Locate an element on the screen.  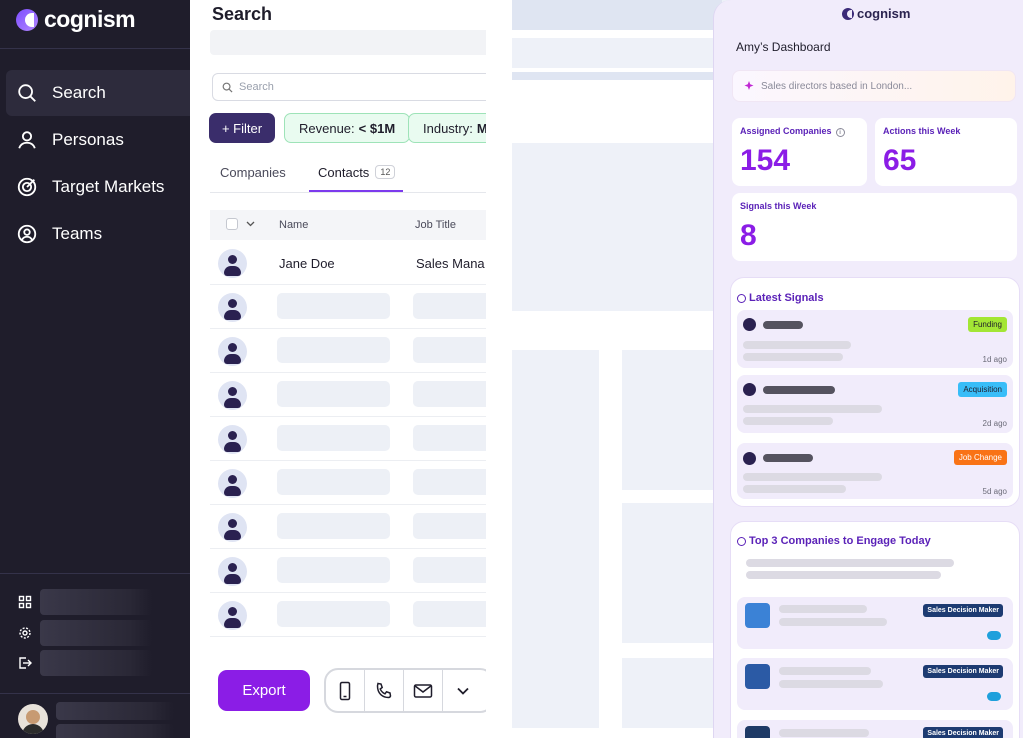
filter-chip-industry: Industry: M is located at coordinates (447, 128).